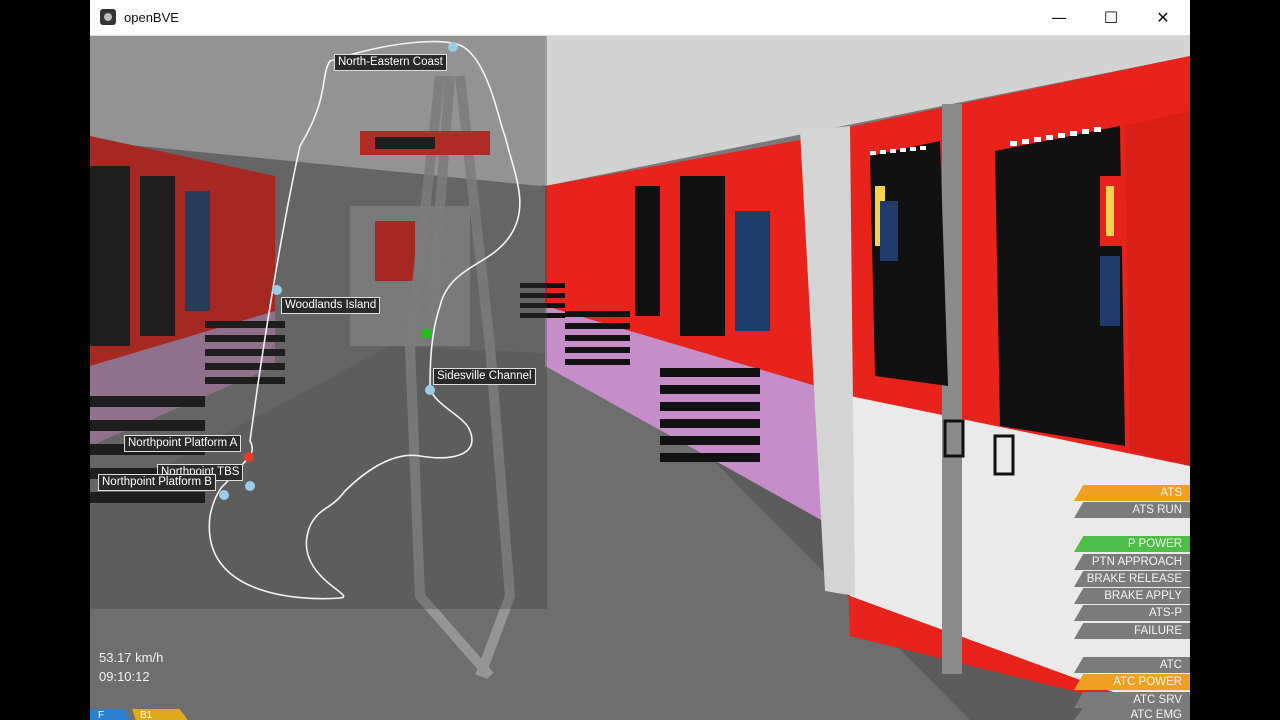 The image size is (1280, 720). Describe the element at coordinates (151, 17) in the screenshot. I see `window-title: openBVE` at that location.